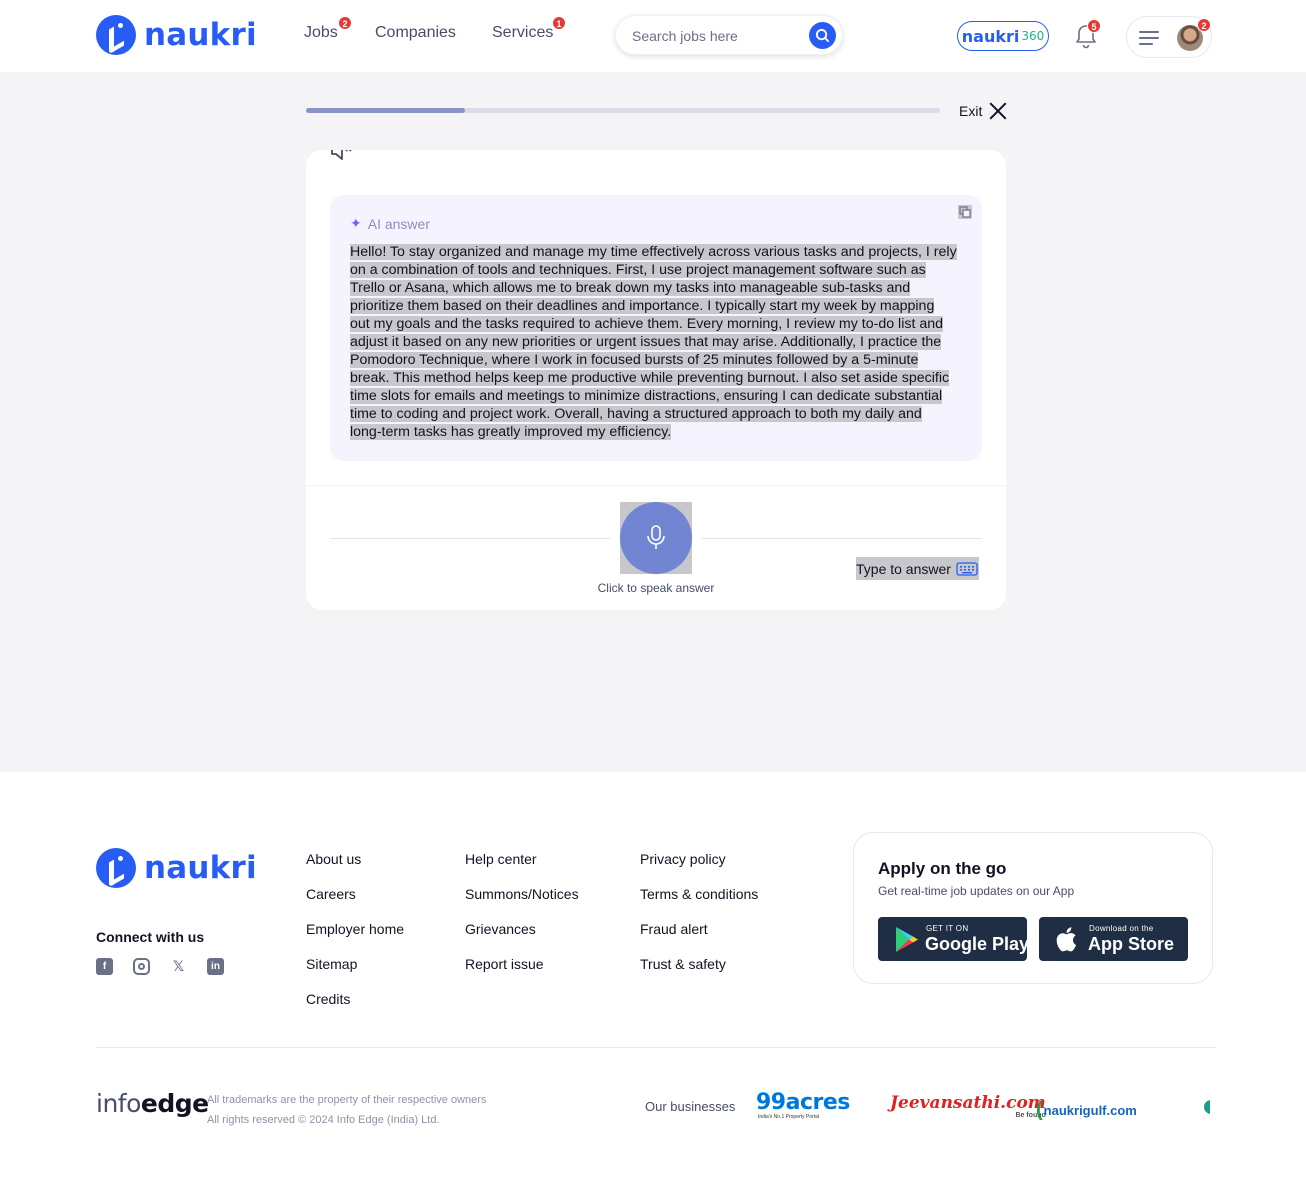 The image size is (1306, 1188). Describe the element at coordinates (355, 929) in the screenshot. I see `footer-link: Employer home` at that location.